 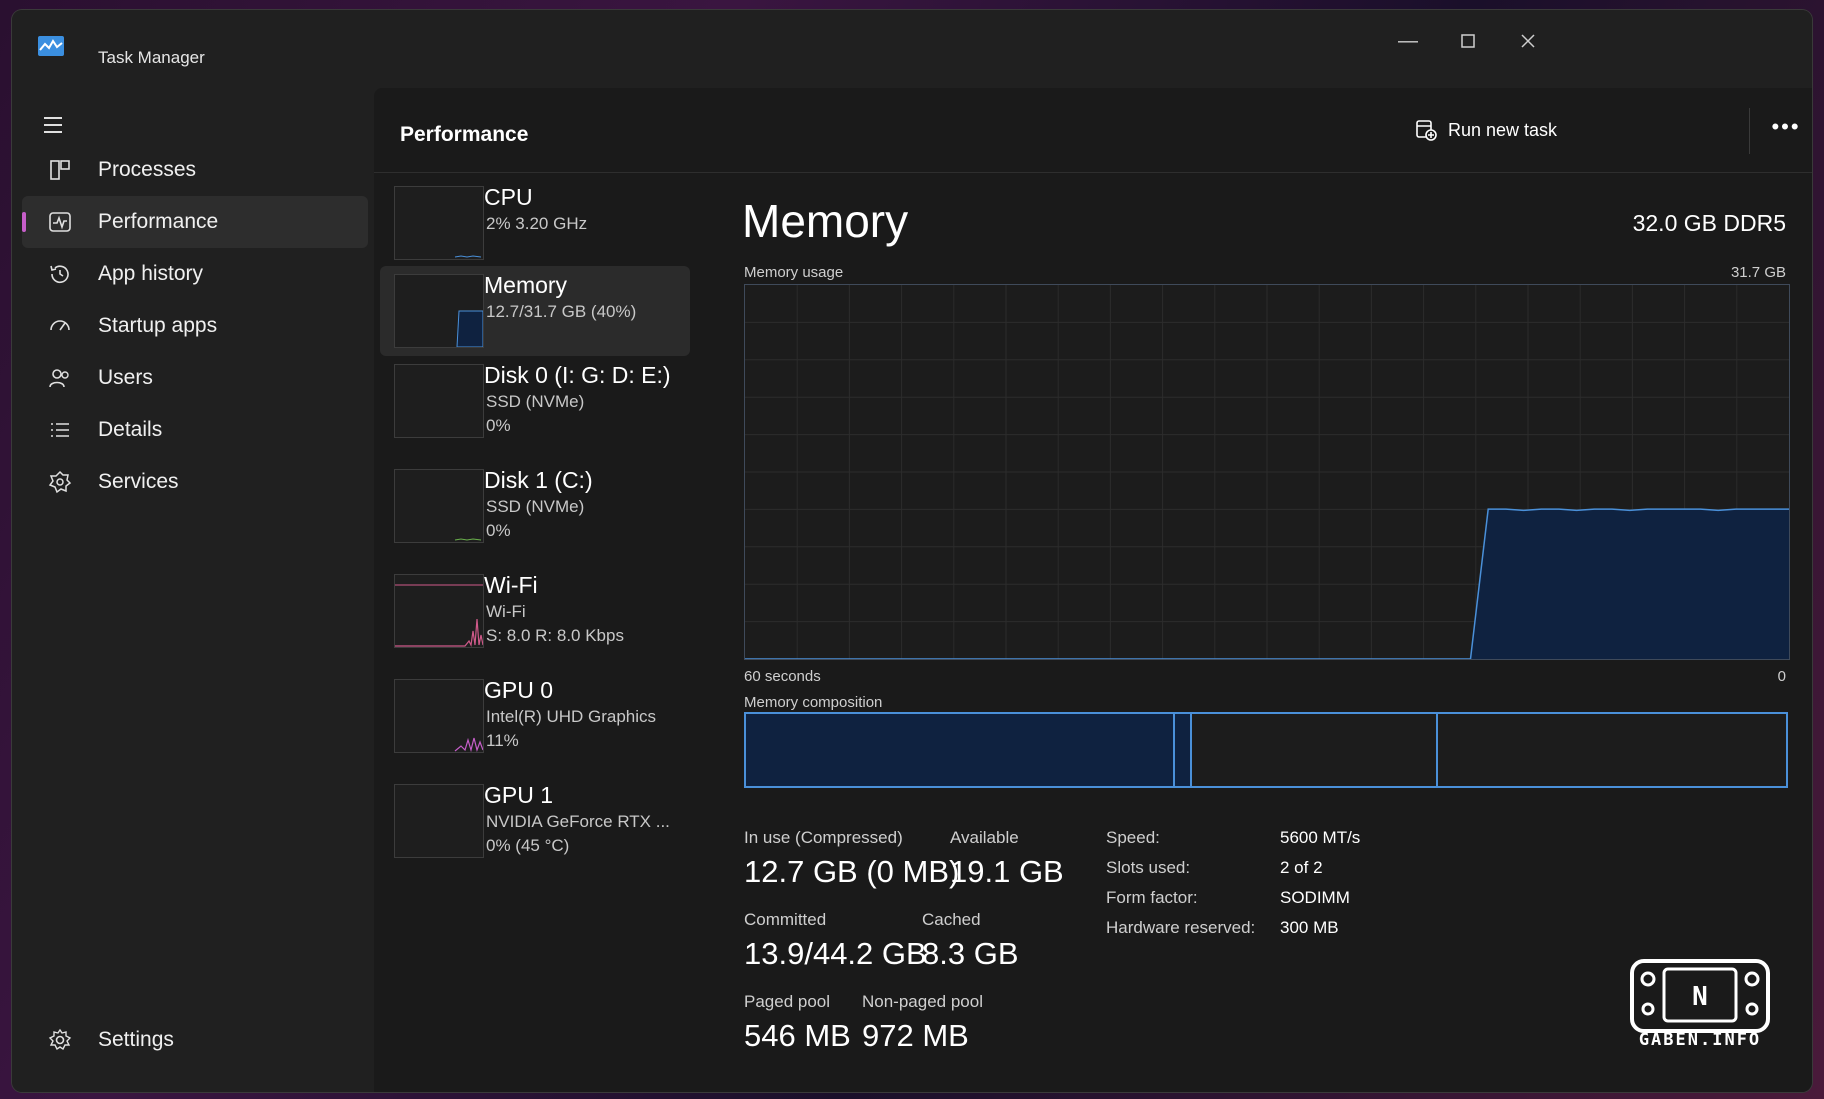 What do you see at coordinates (835, 953) in the screenshot?
I see `committed-value: 13.9/44.2 GB` at bounding box center [835, 953].